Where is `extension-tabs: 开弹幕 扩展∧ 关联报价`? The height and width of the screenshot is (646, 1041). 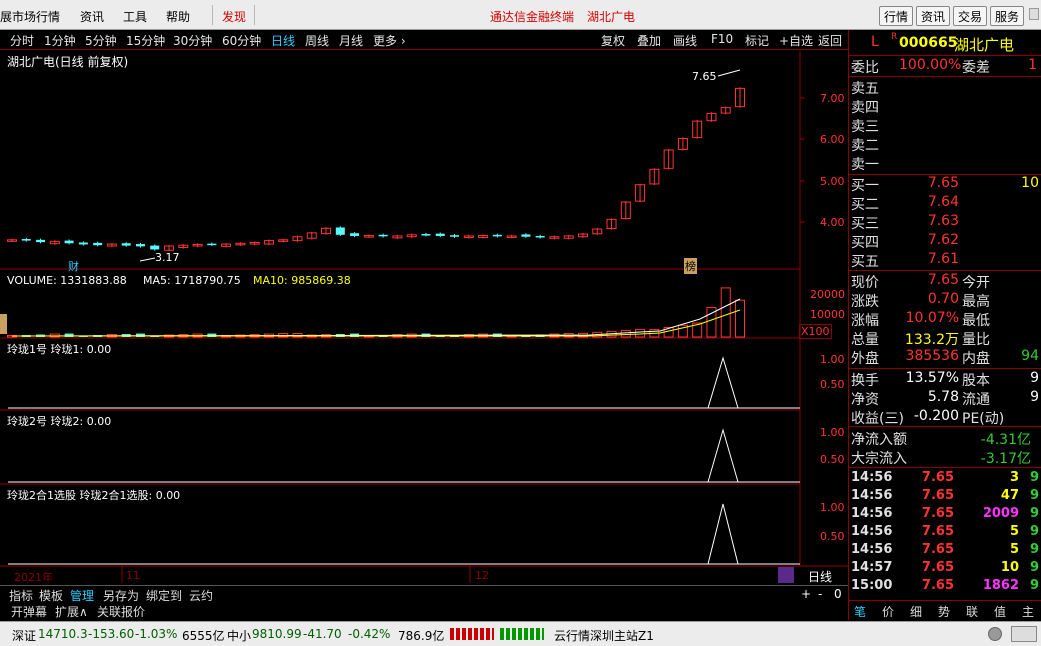 extension-tabs: 开弹幕 扩展∧ 关联报价 is located at coordinates (424, 610).